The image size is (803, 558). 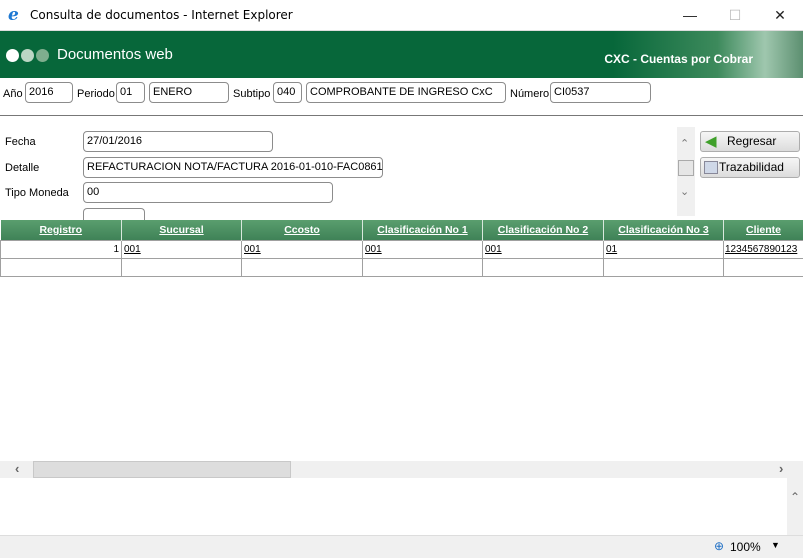 I want to click on trazabilidad-label: Trazabilidad, so click(x=751, y=167).